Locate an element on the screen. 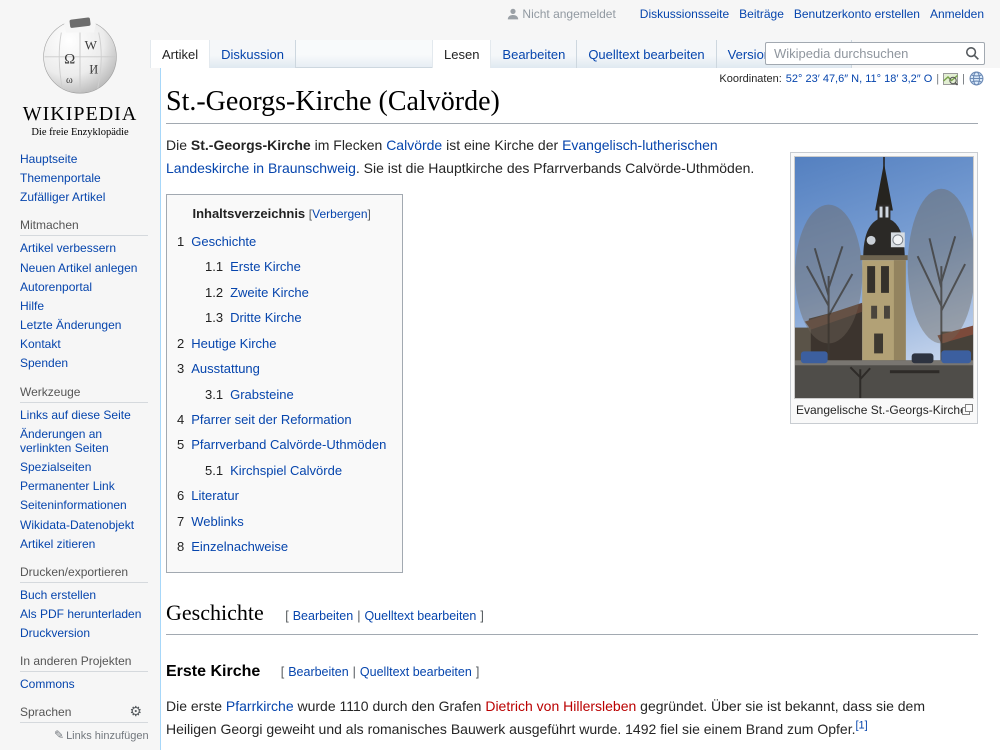 The image size is (1000, 750). toc-toggle: [Verbergen] is located at coordinates (340, 214).